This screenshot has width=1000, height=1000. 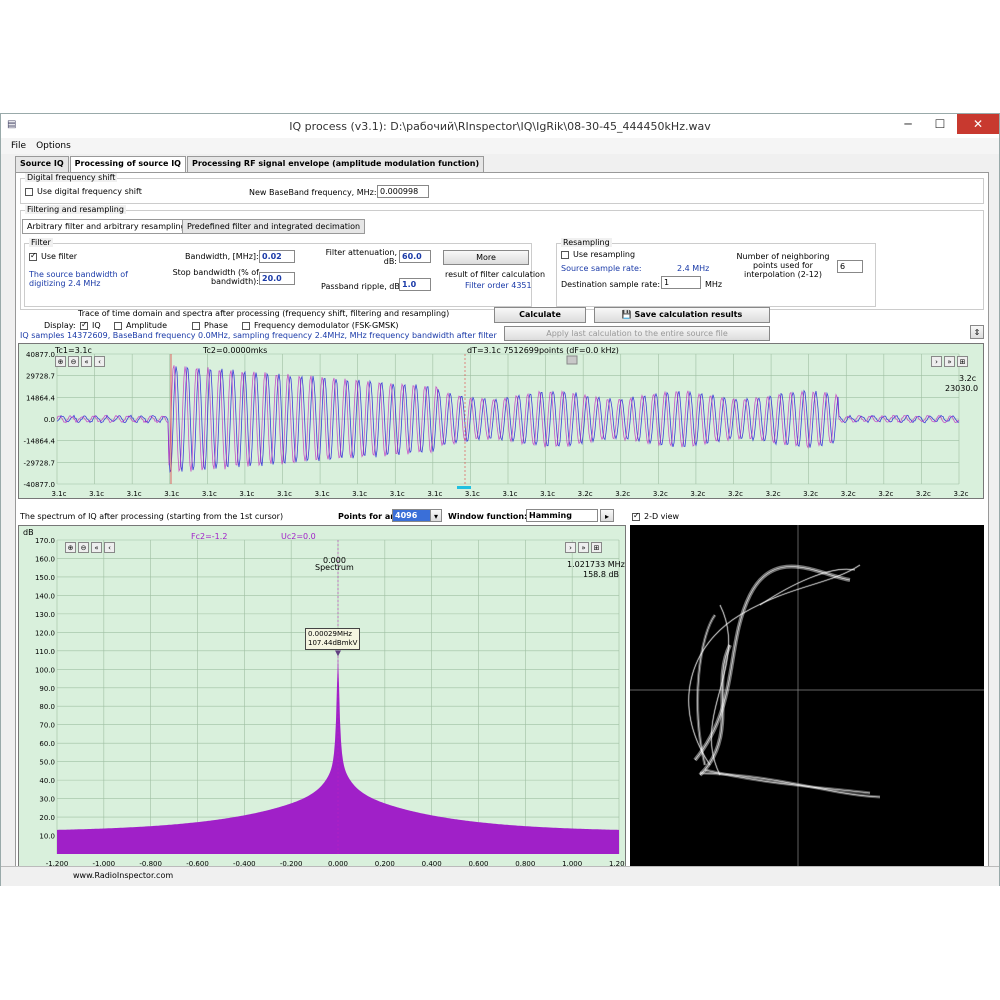 What do you see at coordinates (332, 634) in the screenshot?
I see `marker-freq: 0.00029MHz` at bounding box center [332, 634].